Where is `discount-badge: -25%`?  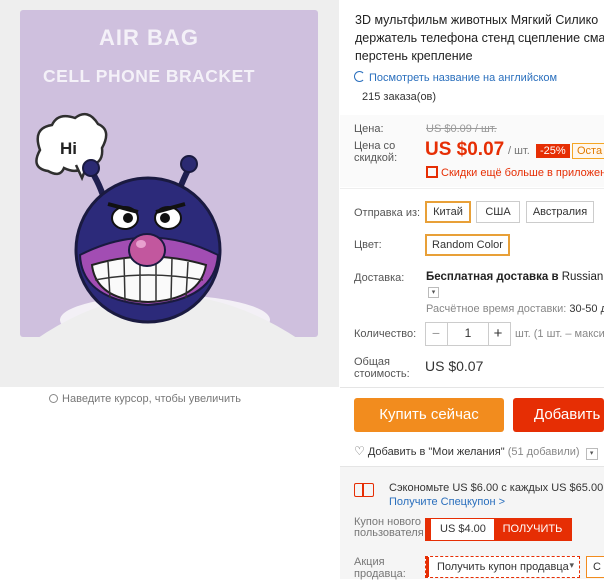
discount-badge: -25% is located at coordinates (553, 151).